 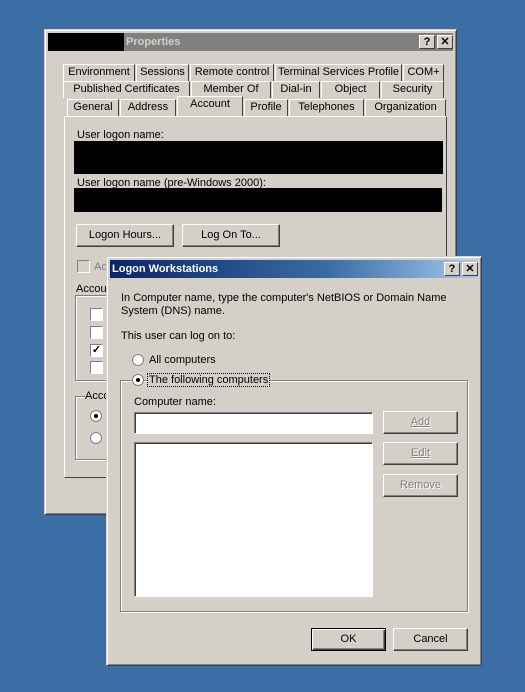 What do you see at coordinates (175, 402) in the screenshot?
I see `computer-name-label: Computer name:` at bounding box center [175, 402].